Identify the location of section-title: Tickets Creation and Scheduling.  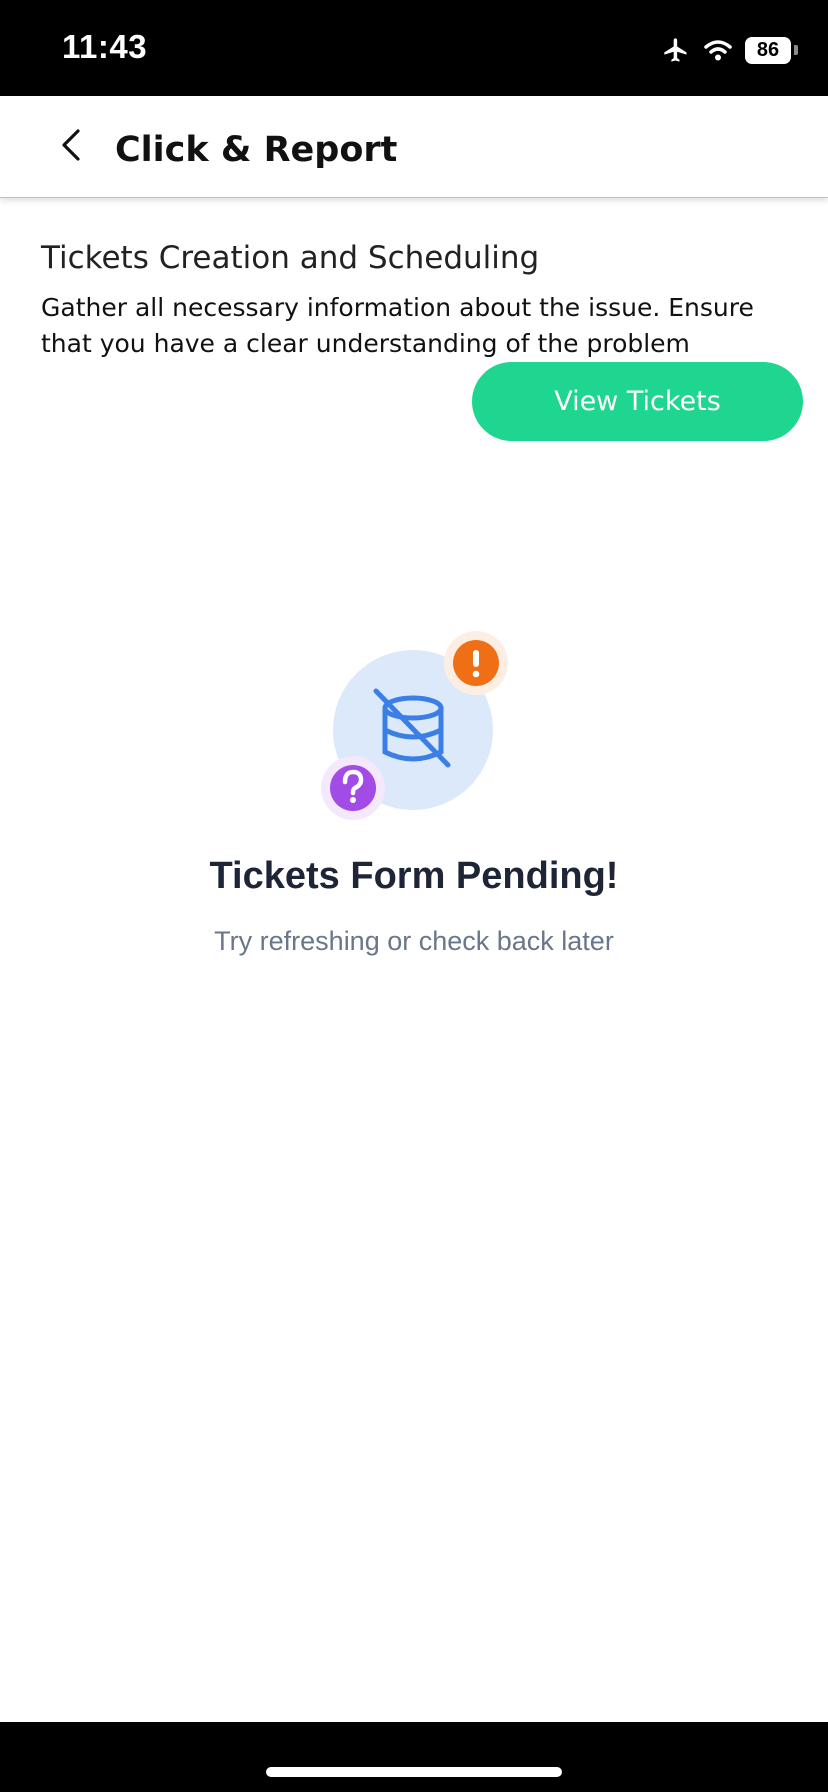
(290, 258).